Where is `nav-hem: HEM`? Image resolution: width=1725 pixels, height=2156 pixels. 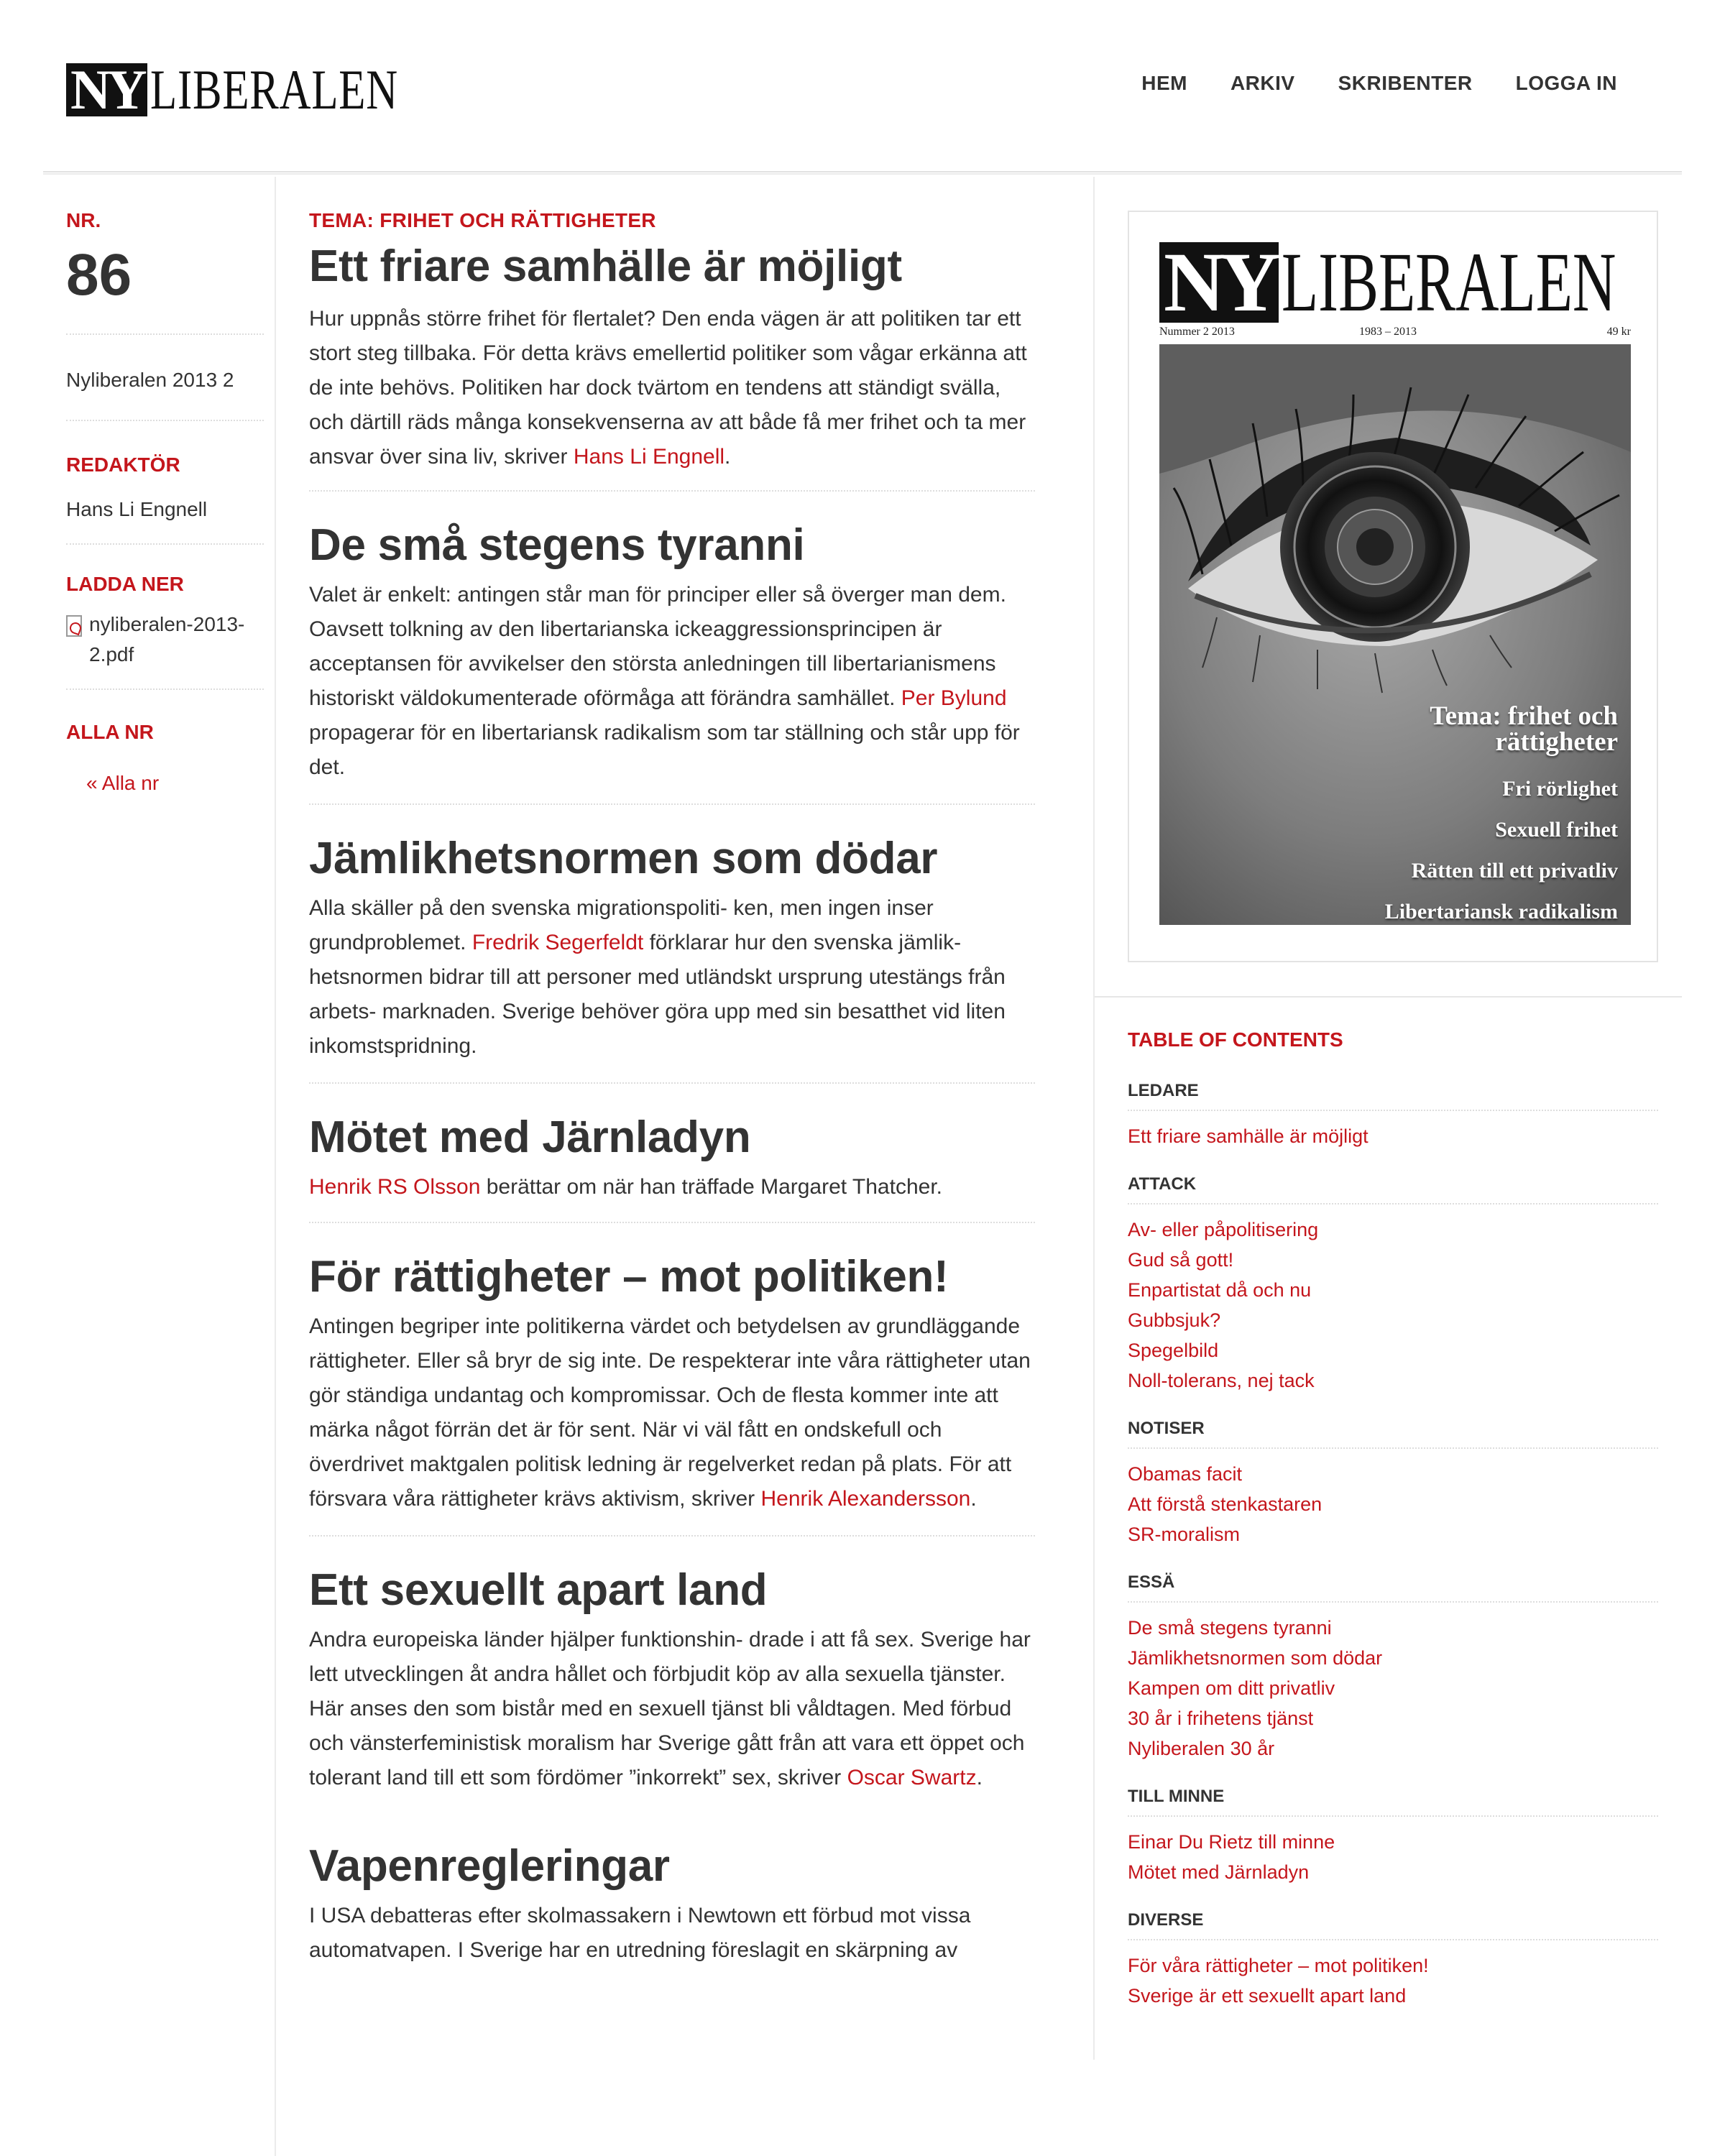
nav-hem: HEM is located at coordinates (1164, 83).